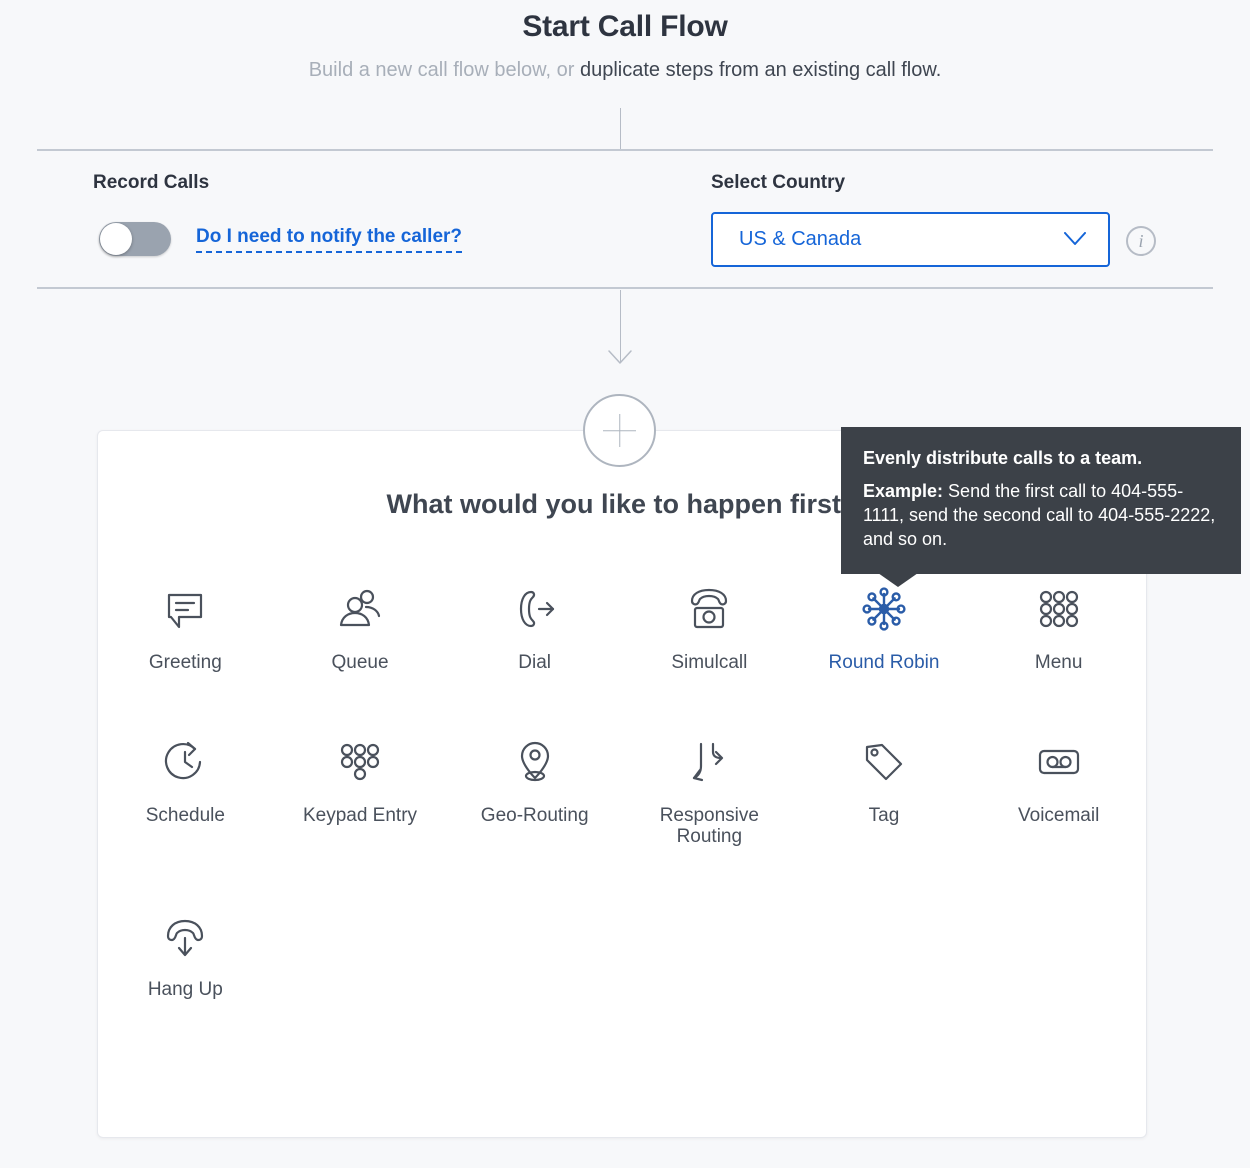  What do you see at coordinates (910, 239) in the screenshot?
I see `country-select: US & Canada` at bounding box center [910, 239].